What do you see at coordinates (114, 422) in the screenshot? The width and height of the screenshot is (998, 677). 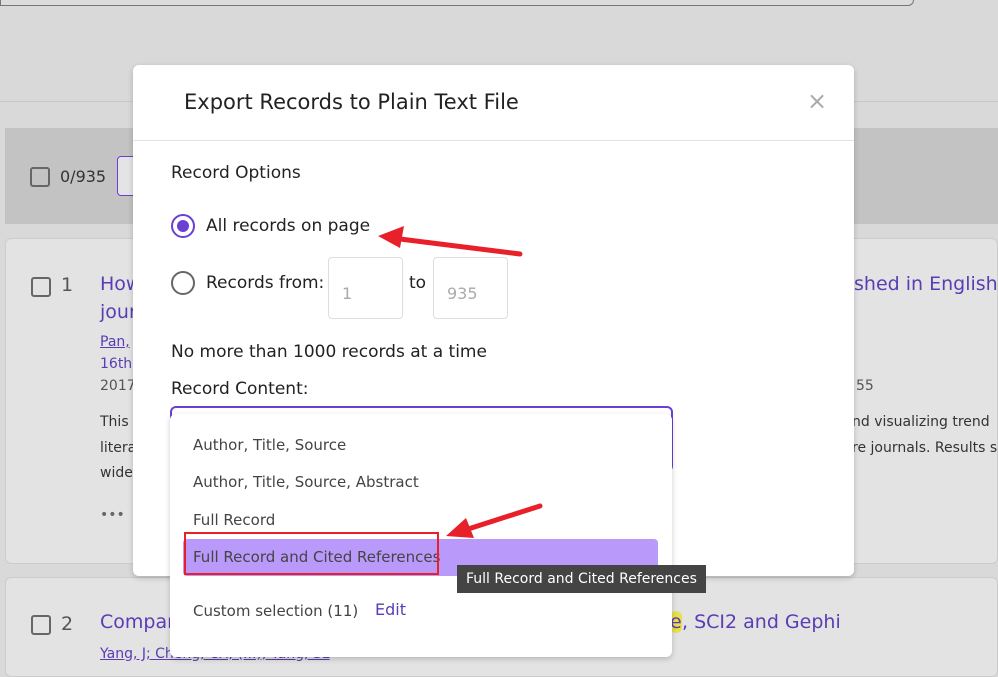 I see `abstract-text: This` at bounding box center [114, 422].